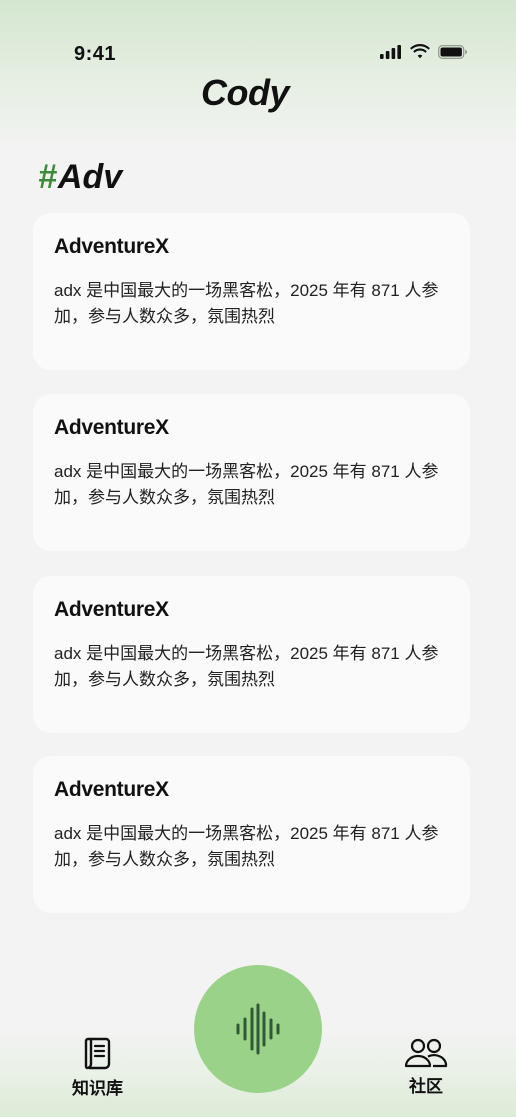  I want to click on nav-item-community: 社区, so click(426, 1067).